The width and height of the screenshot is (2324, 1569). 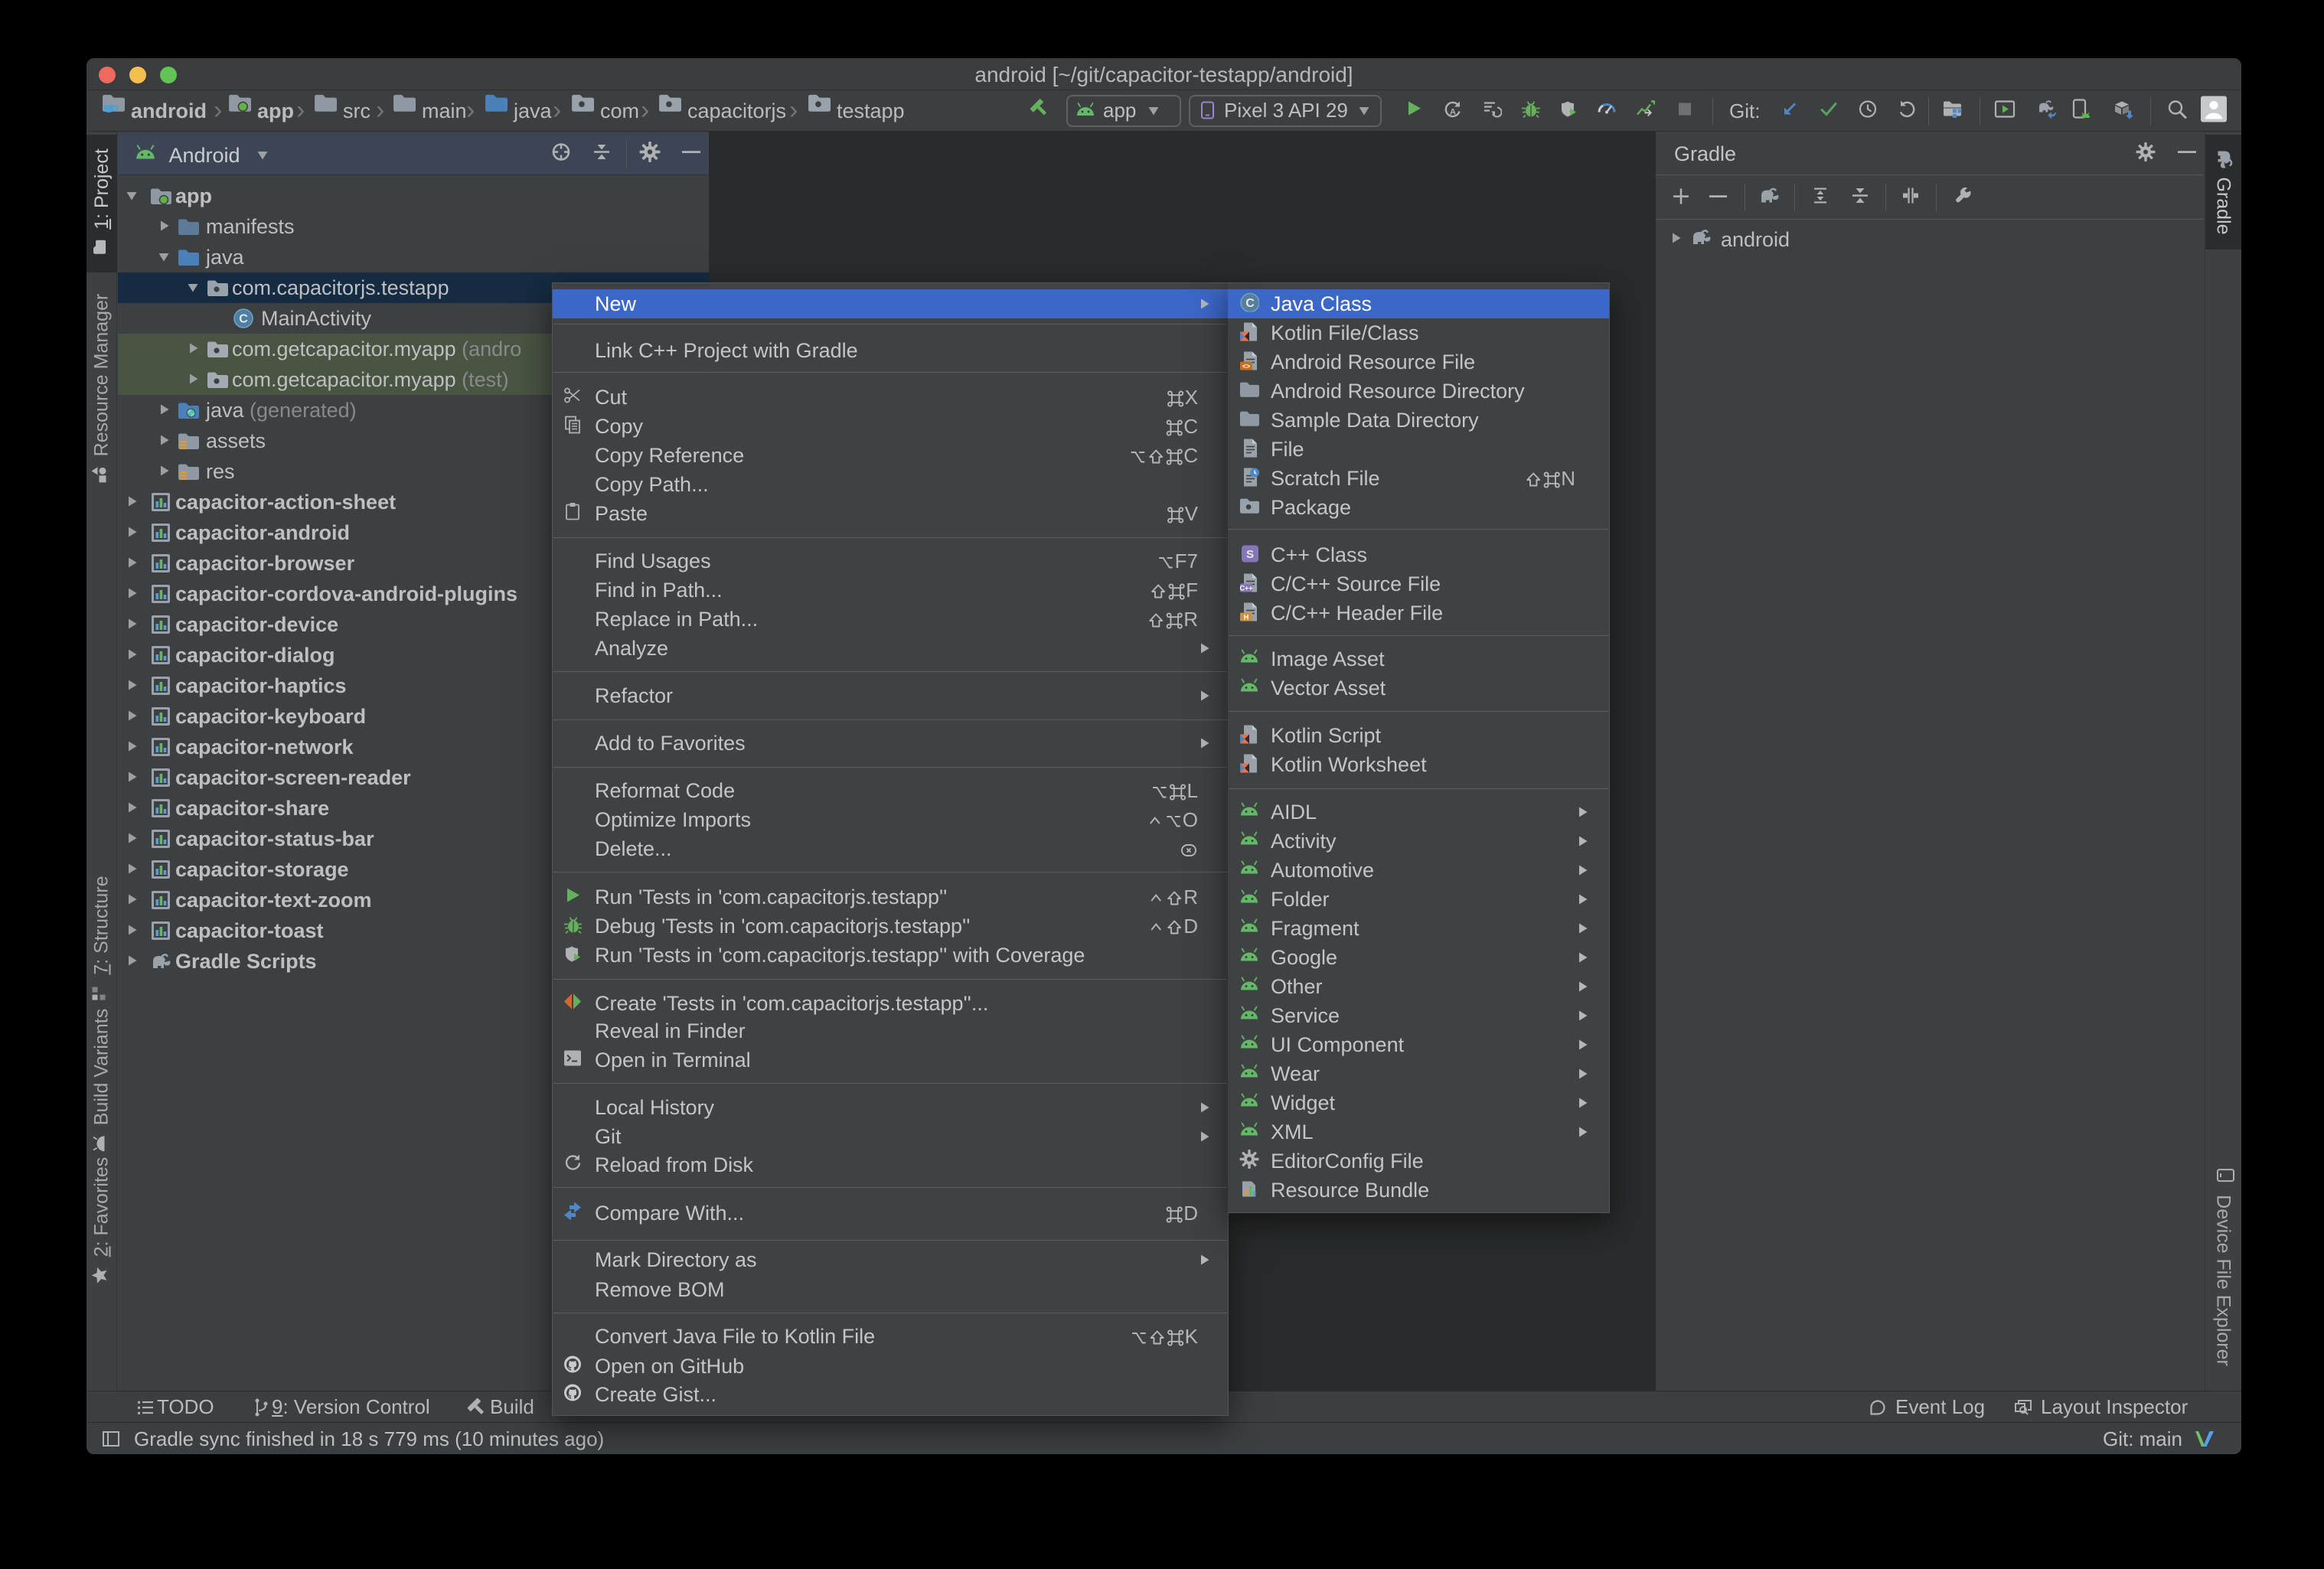 I want to click on svg-text: S, so click(x=1250, y=554).